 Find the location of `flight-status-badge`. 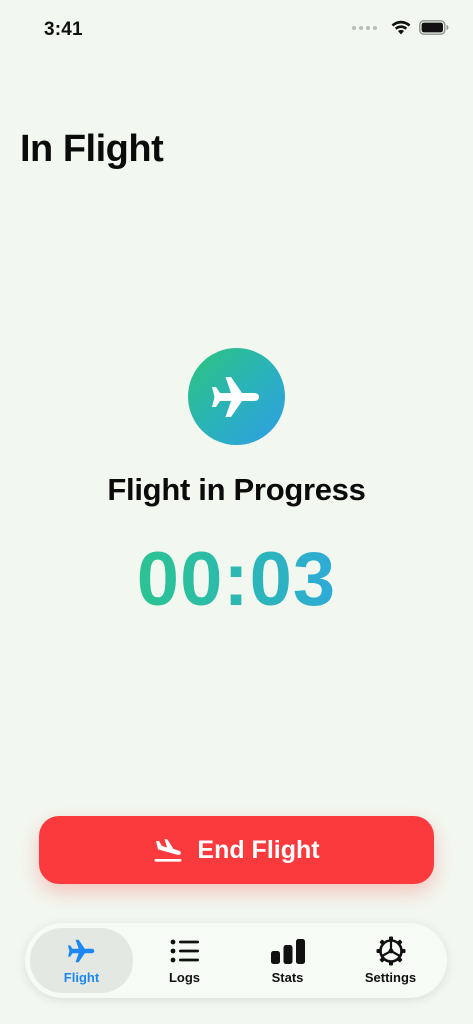

flight-status-badge is located at coordinates (236, 396).